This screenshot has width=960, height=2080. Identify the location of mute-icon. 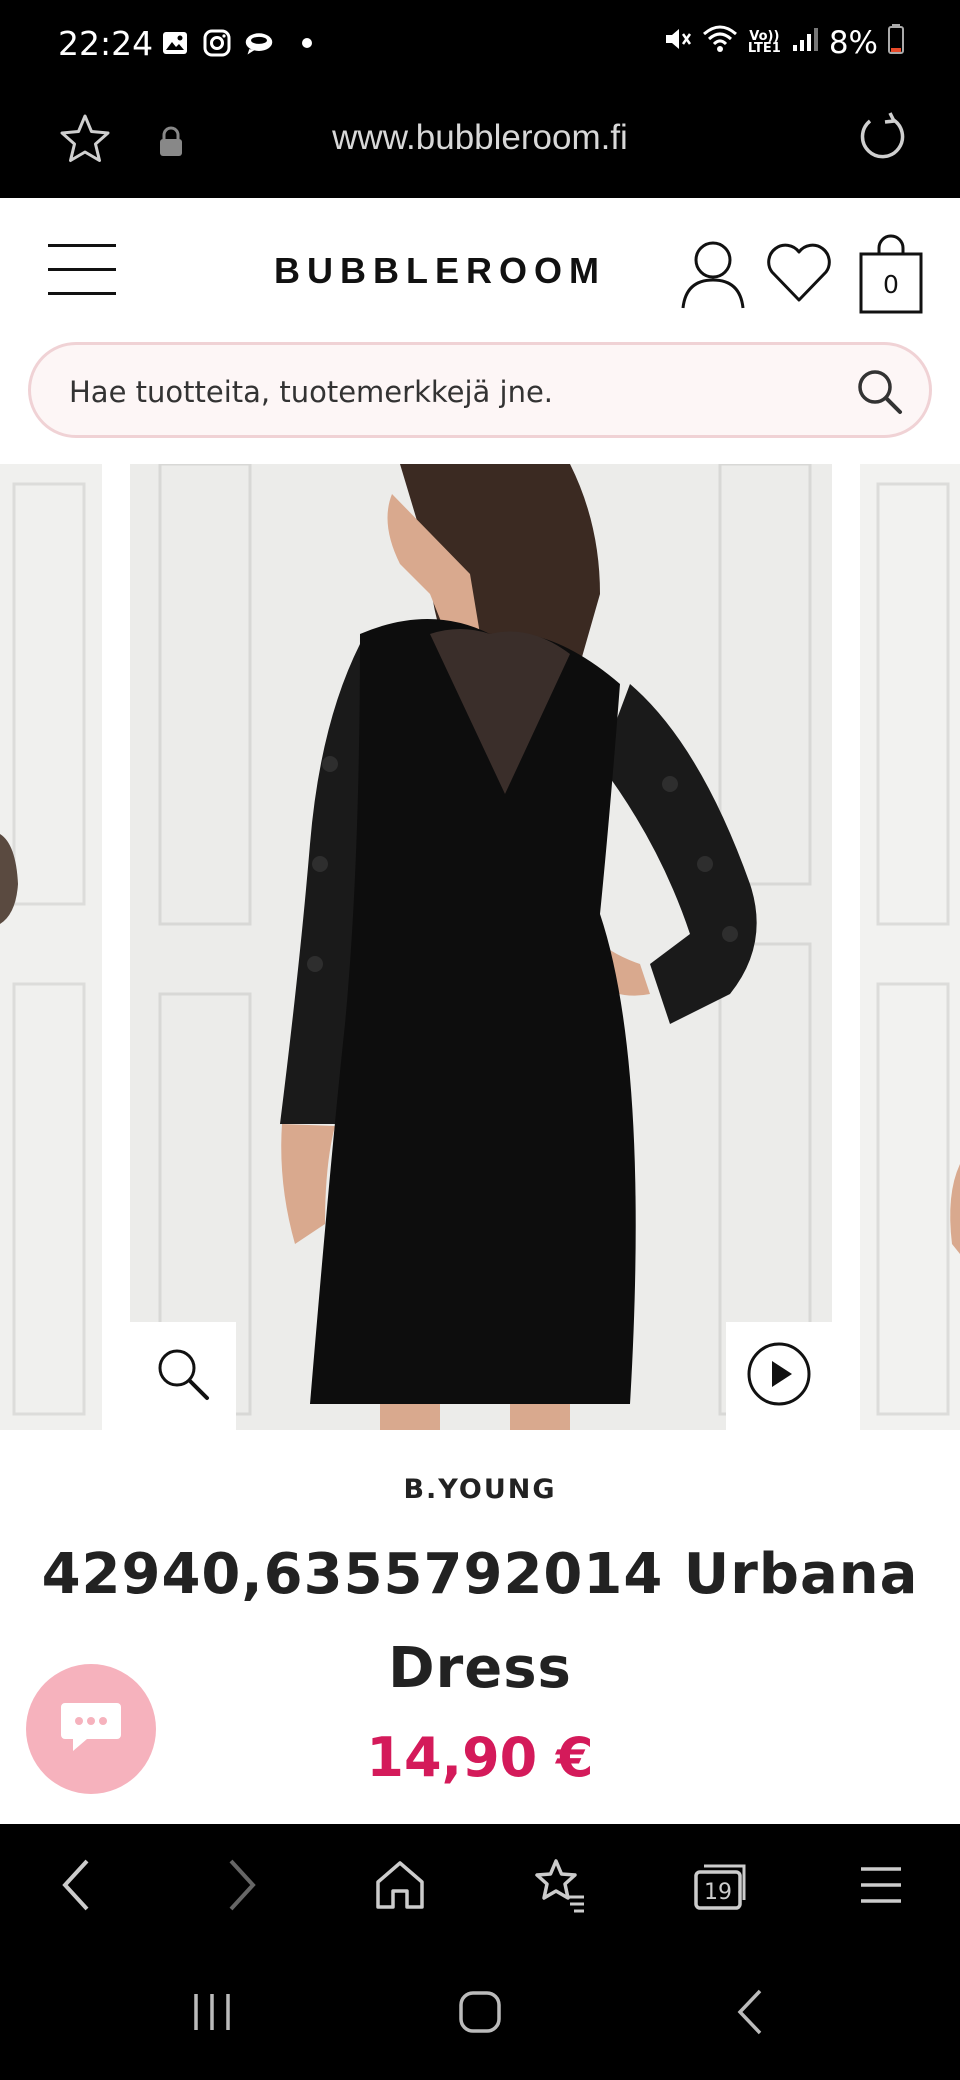
(677, 43).